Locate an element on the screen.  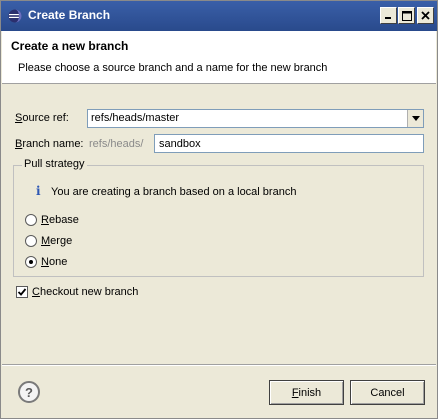
radio-merge-label-rest: erge is located at coordinates (61, 241).